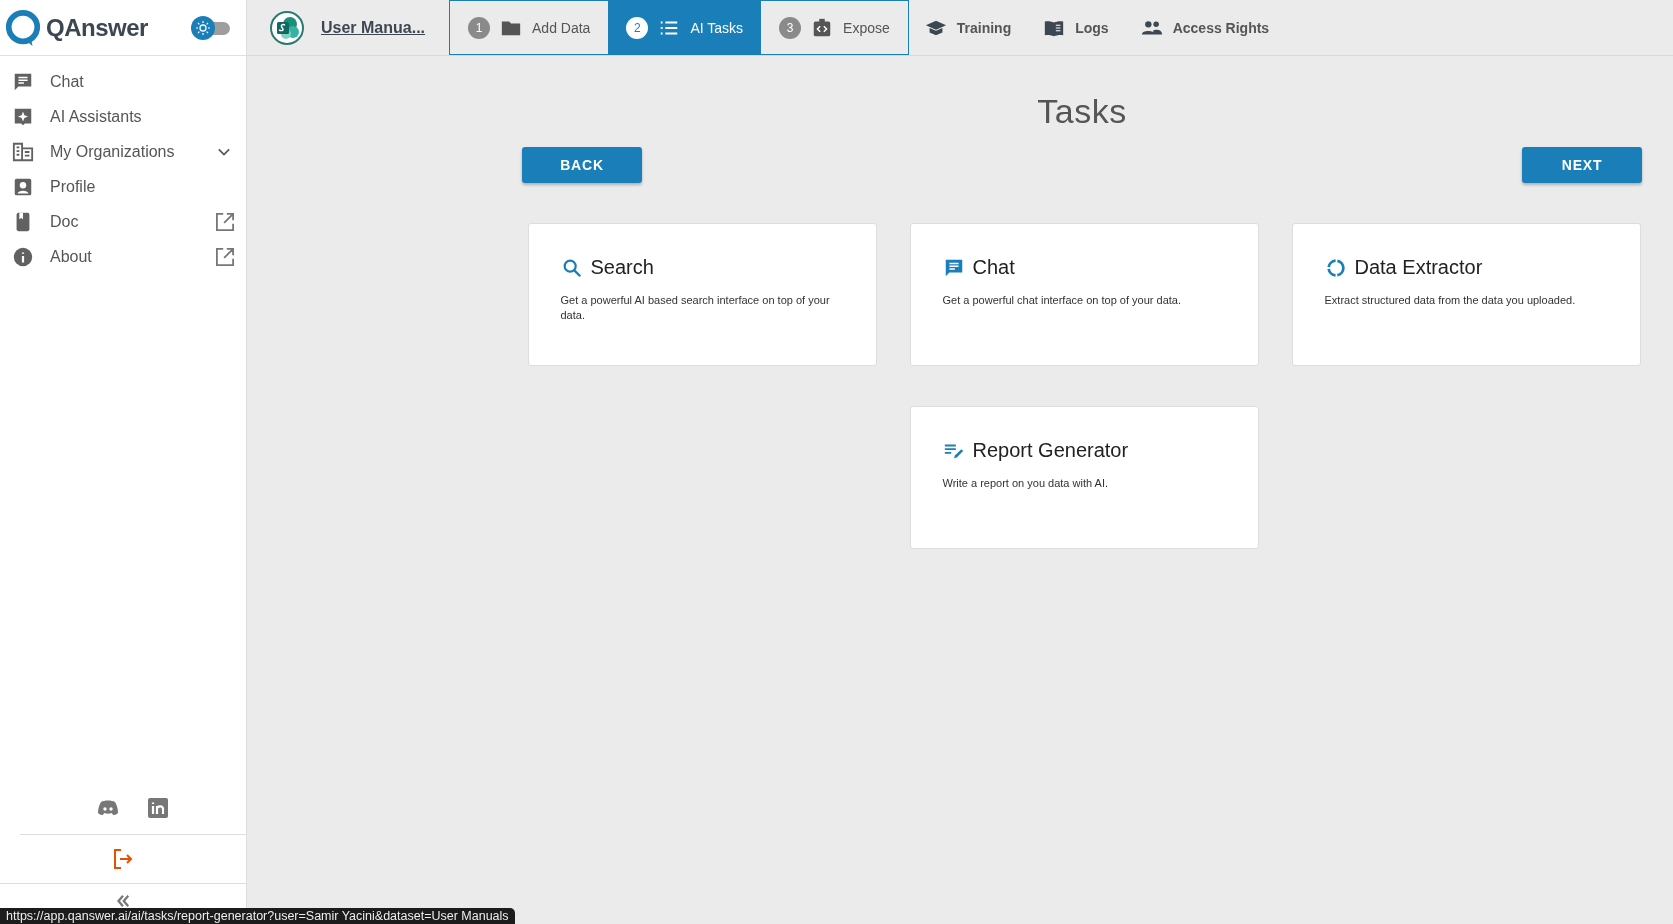  I want to click on step-tab: 3 Expose, so click(834, 27).